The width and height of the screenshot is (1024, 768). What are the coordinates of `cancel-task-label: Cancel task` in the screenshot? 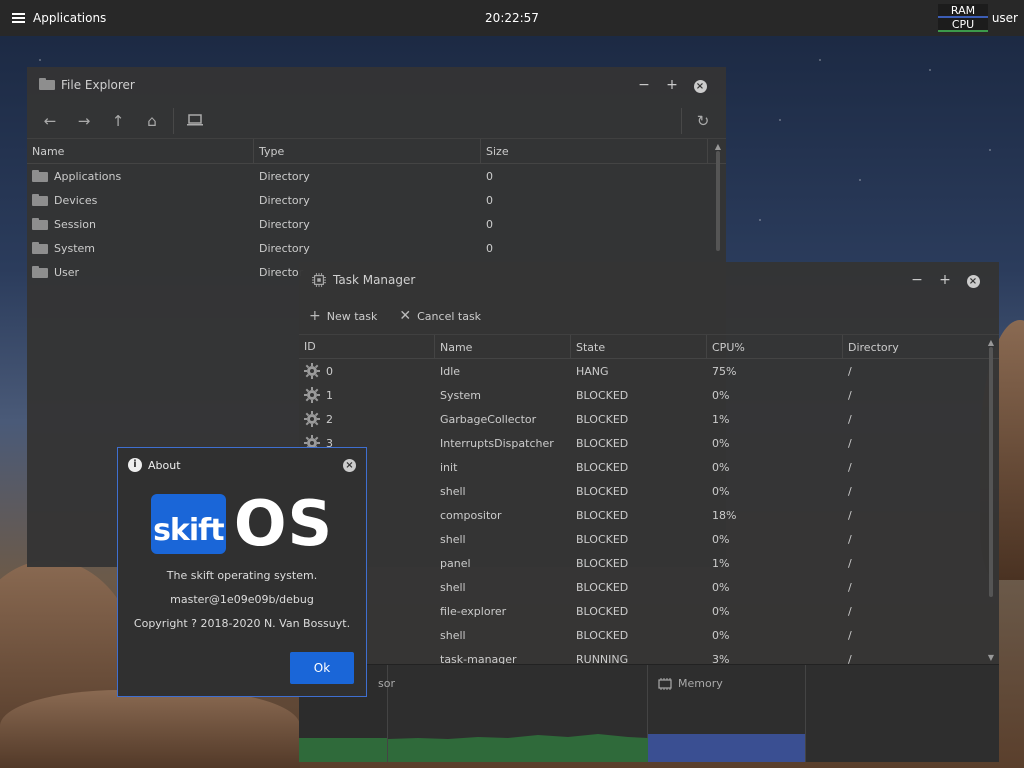 It's located at (449, 316).